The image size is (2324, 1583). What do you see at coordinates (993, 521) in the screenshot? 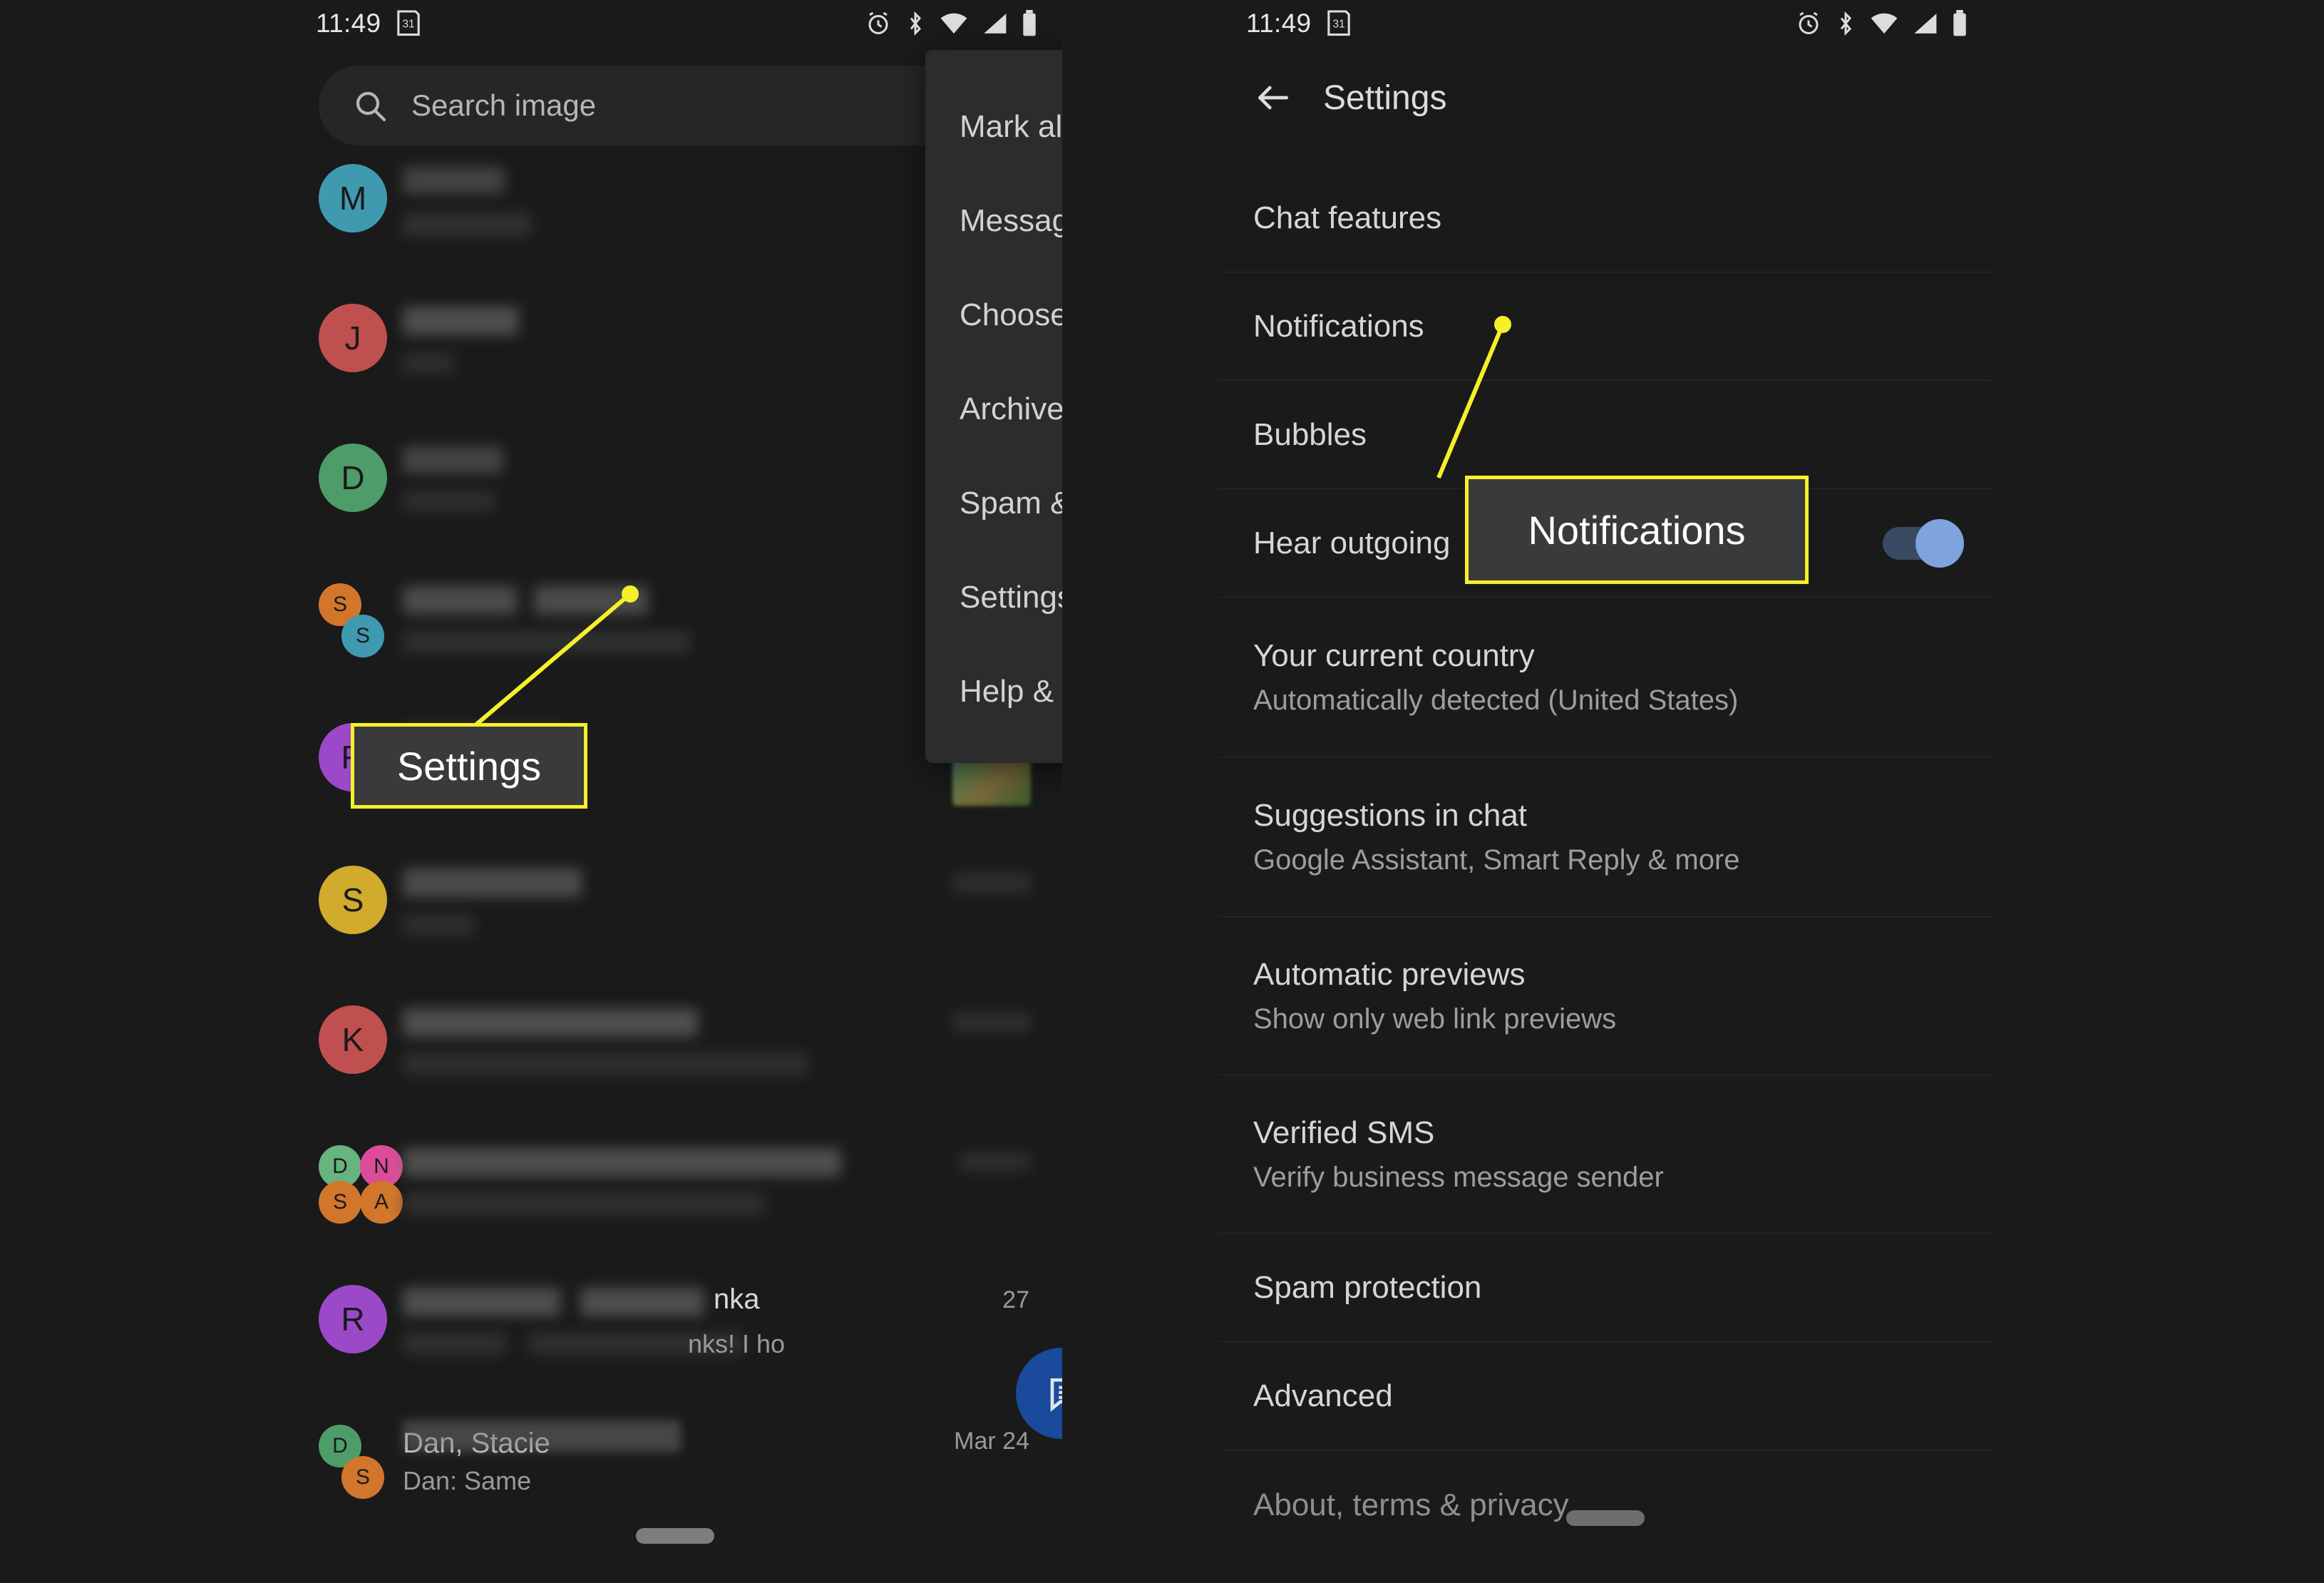
I see `callout-leader-lines` at bounding box center [993, 521].